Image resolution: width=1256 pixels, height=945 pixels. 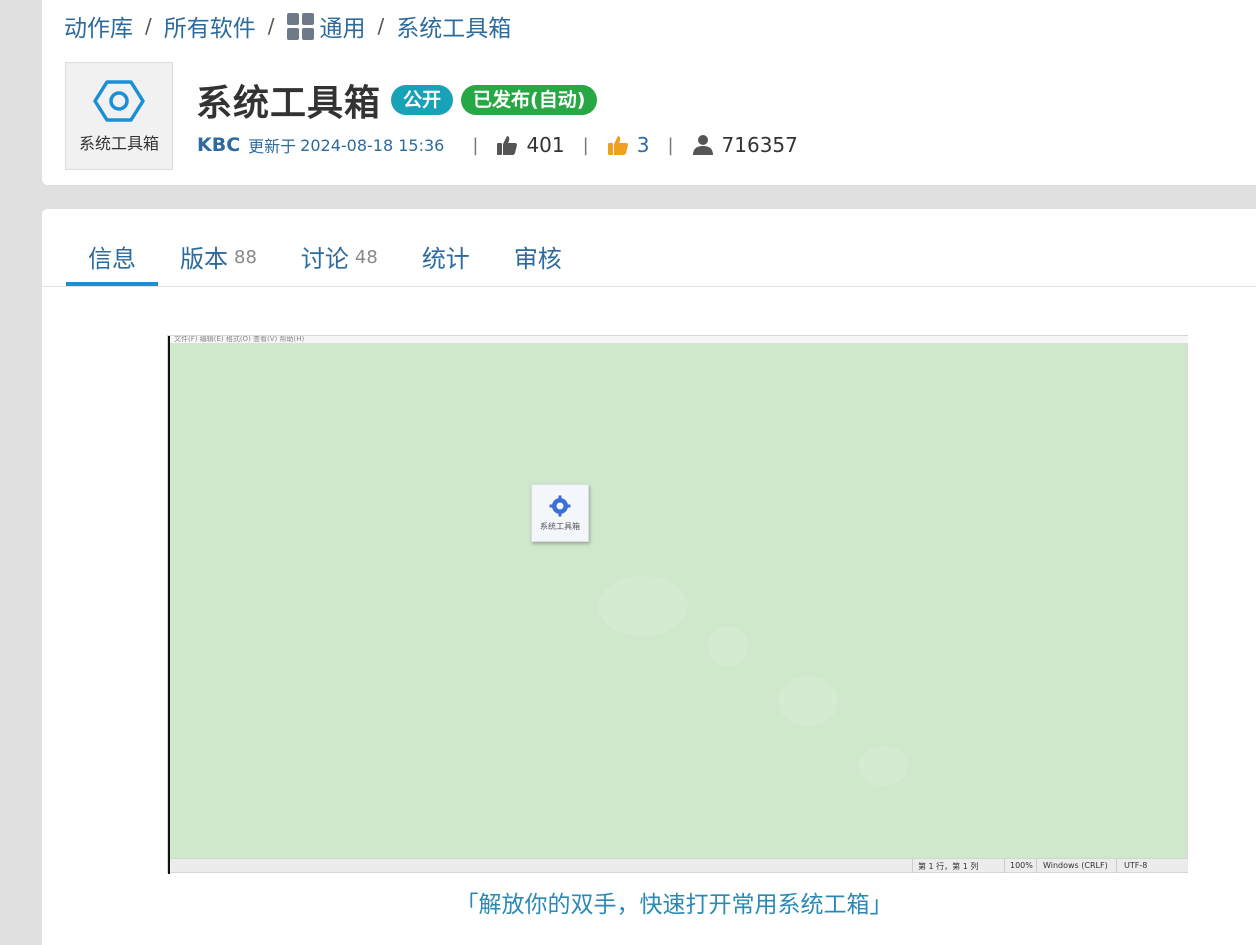 I want to click on tab-statistics: 统计, so click(x=446, y=262).